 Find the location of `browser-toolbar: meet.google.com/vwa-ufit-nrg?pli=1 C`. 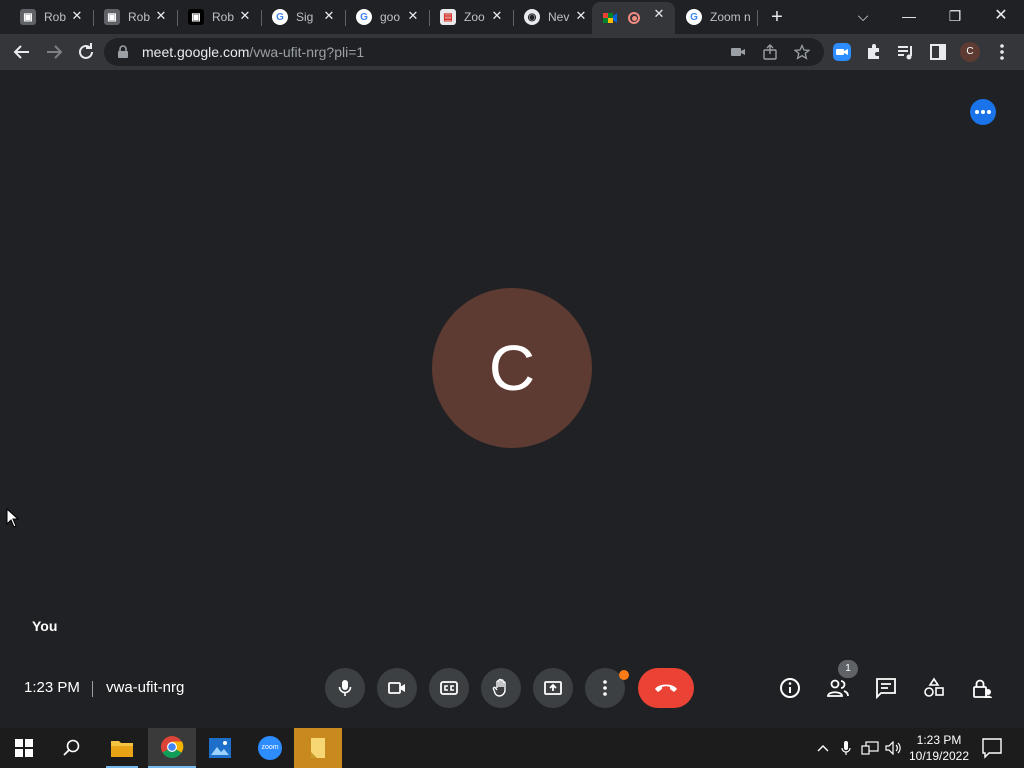

browser-toolbar: meet.google.com/vwa-ufit-nrg?pli=1 C is located at coordinates (512, 52).